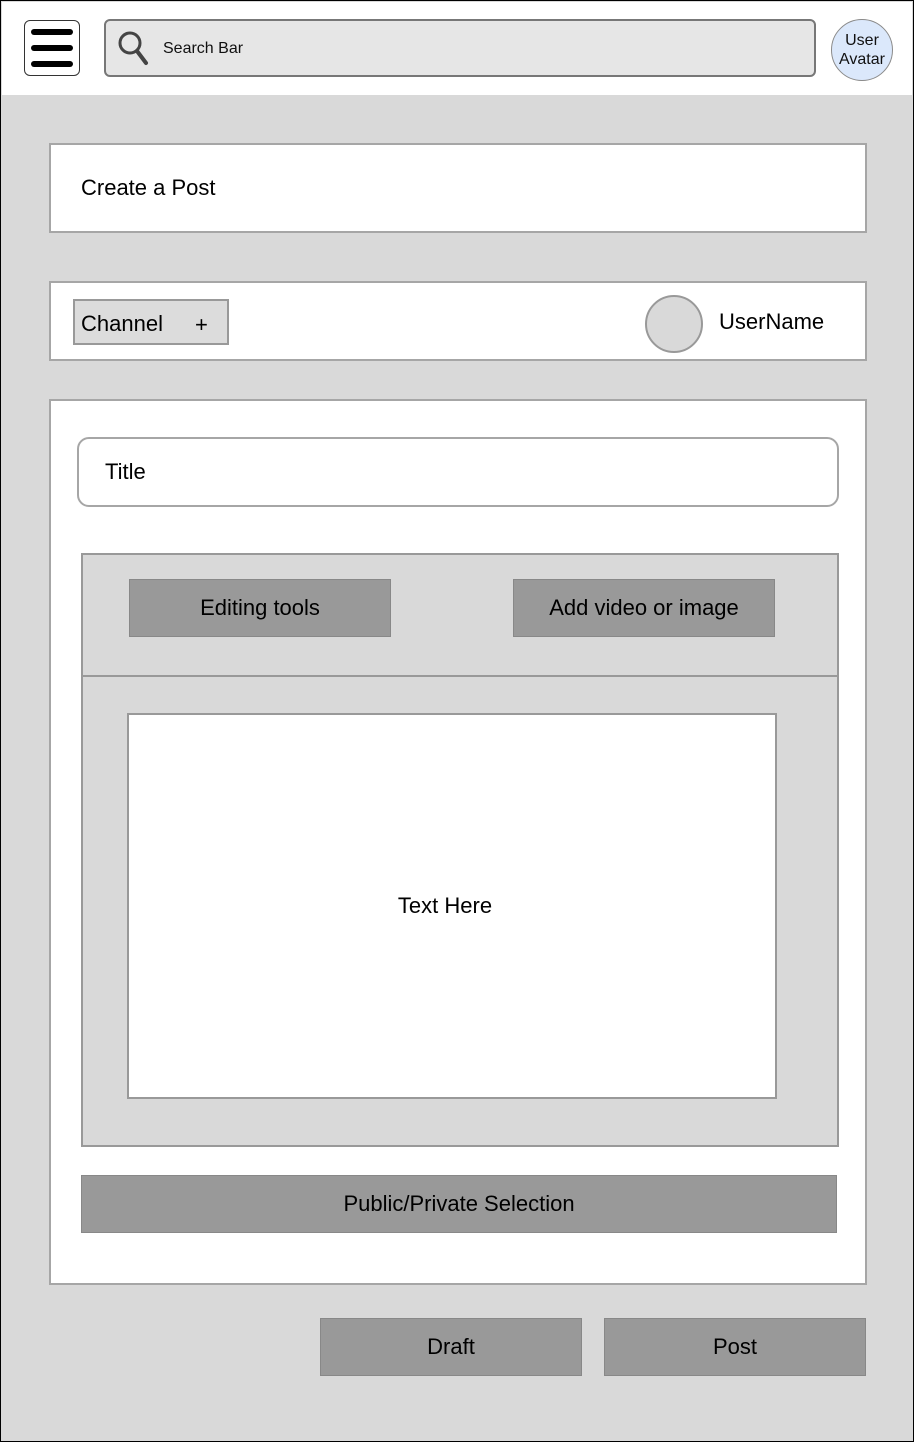 Image resolution: width=914 pixels, height=1442 pixels. I want to click on draft-button: Draft, so click(451, 1347).